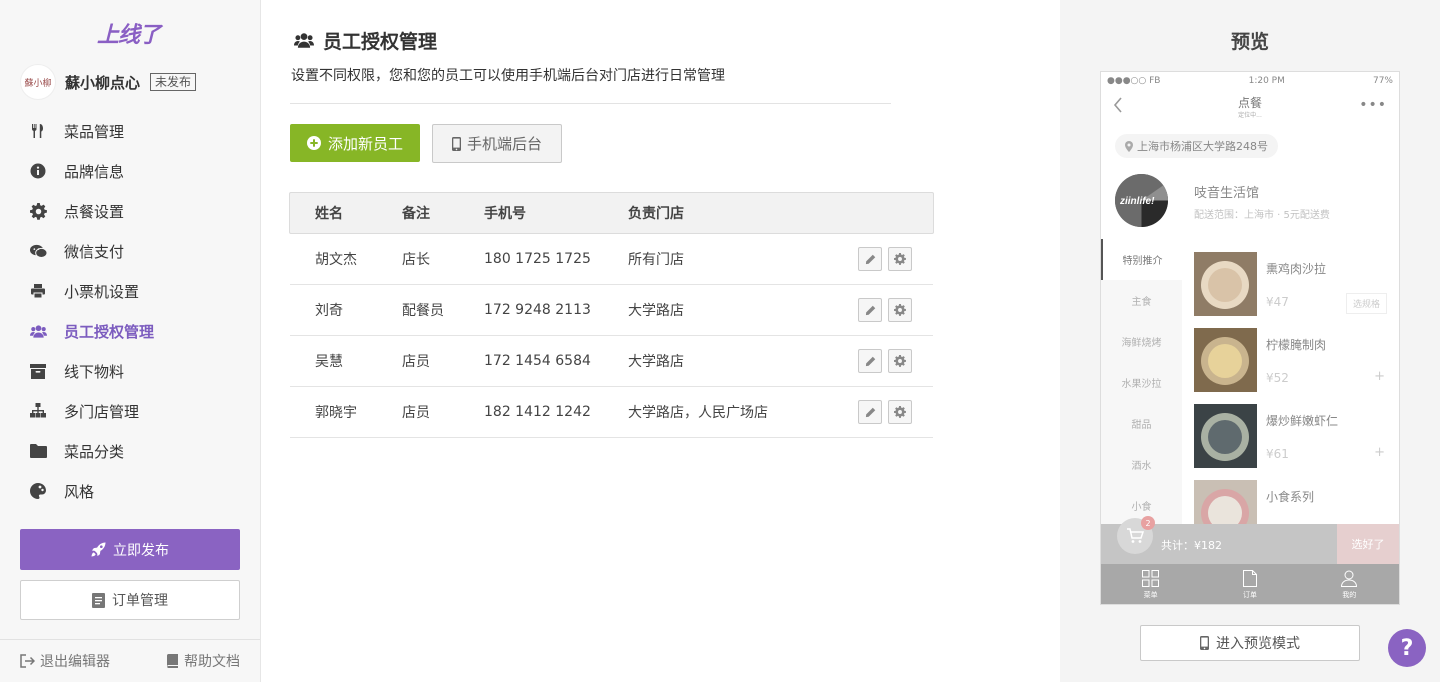 The width and height of the screenshot is (1440, 682). Describe the element at coordinates (1277, 454) in the screenshot. I see `dish-price: ¥61` at that location.